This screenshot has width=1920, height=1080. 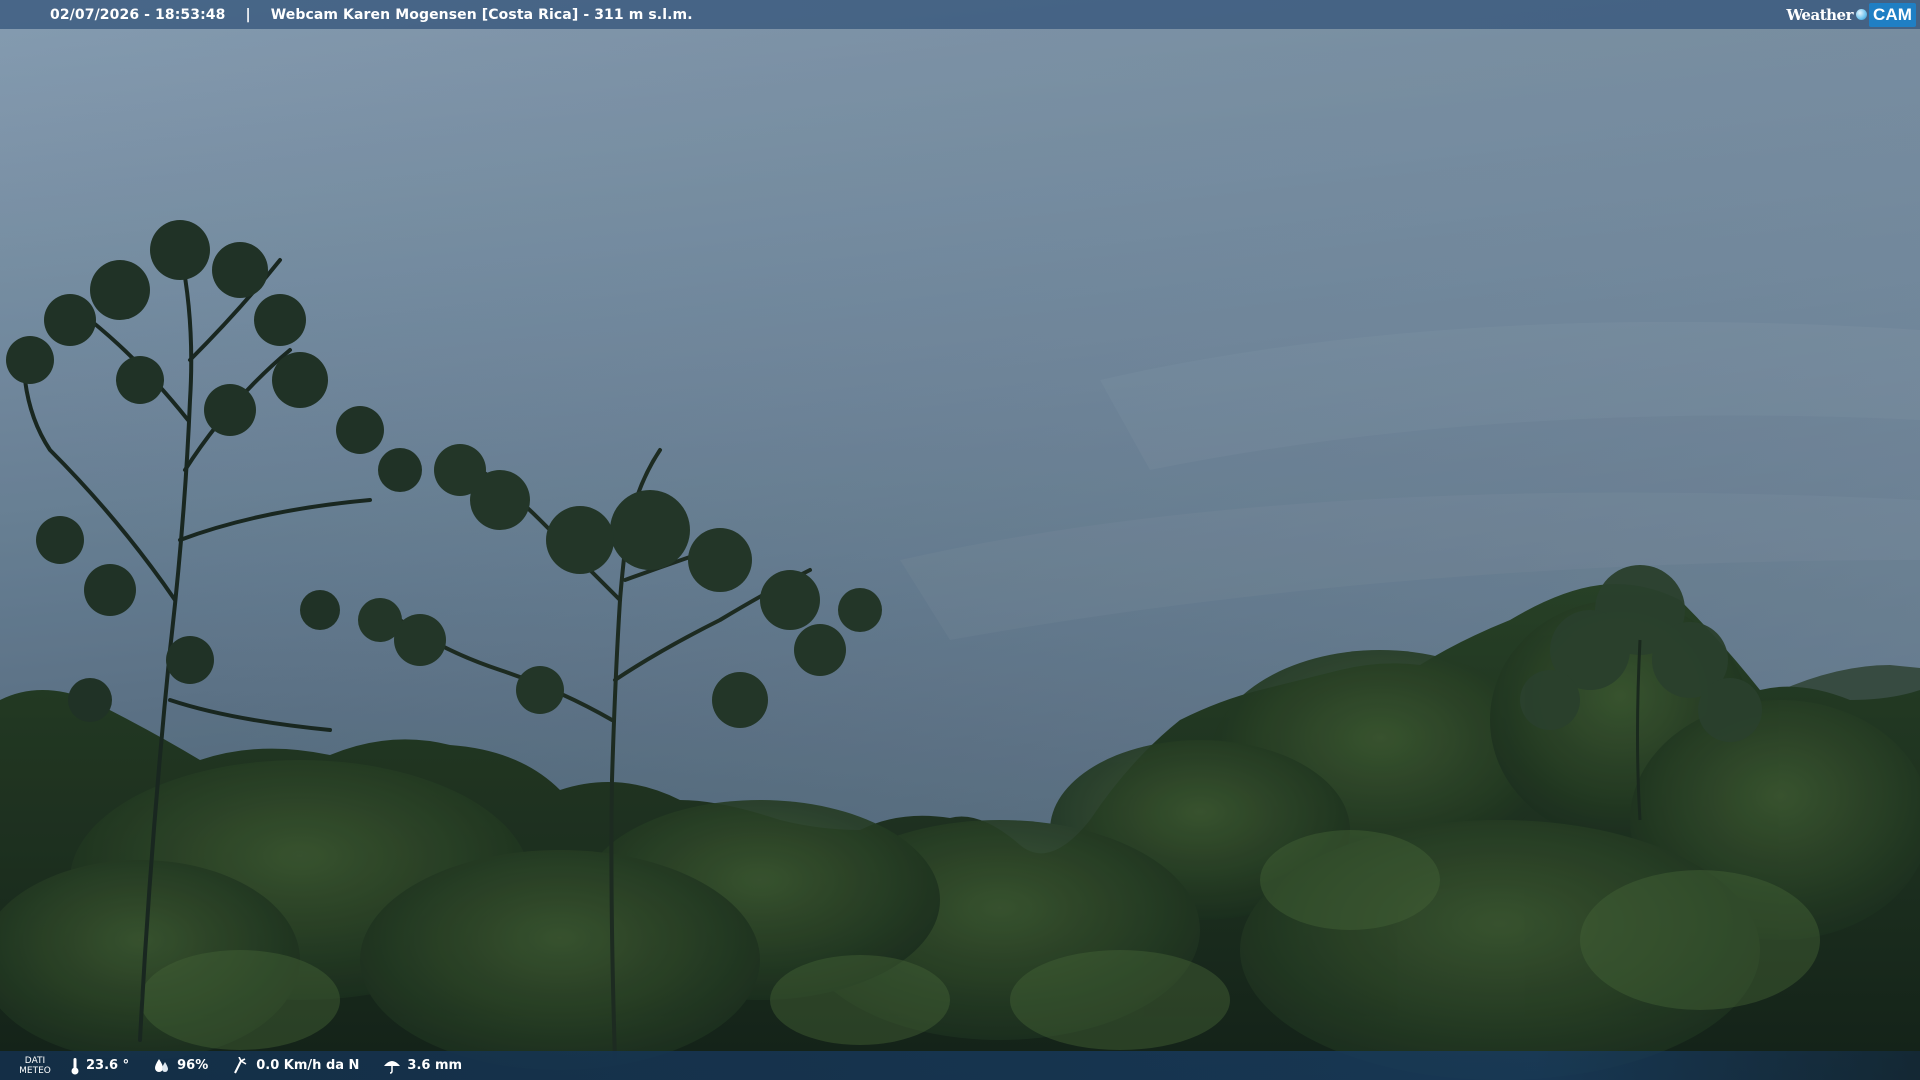 What do you see at coordinates (138, 14) in the screenshot?
I see `timestamp: 02/07/2026 - 18:53:48` at bounding box center [138, 14].